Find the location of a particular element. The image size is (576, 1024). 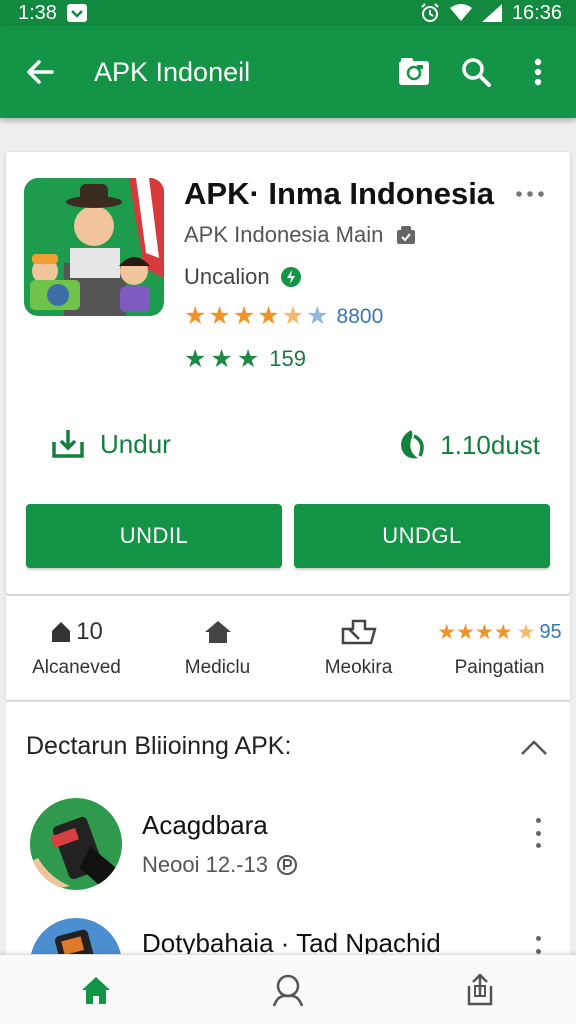

nav-home is located at coordinates (96, 990).